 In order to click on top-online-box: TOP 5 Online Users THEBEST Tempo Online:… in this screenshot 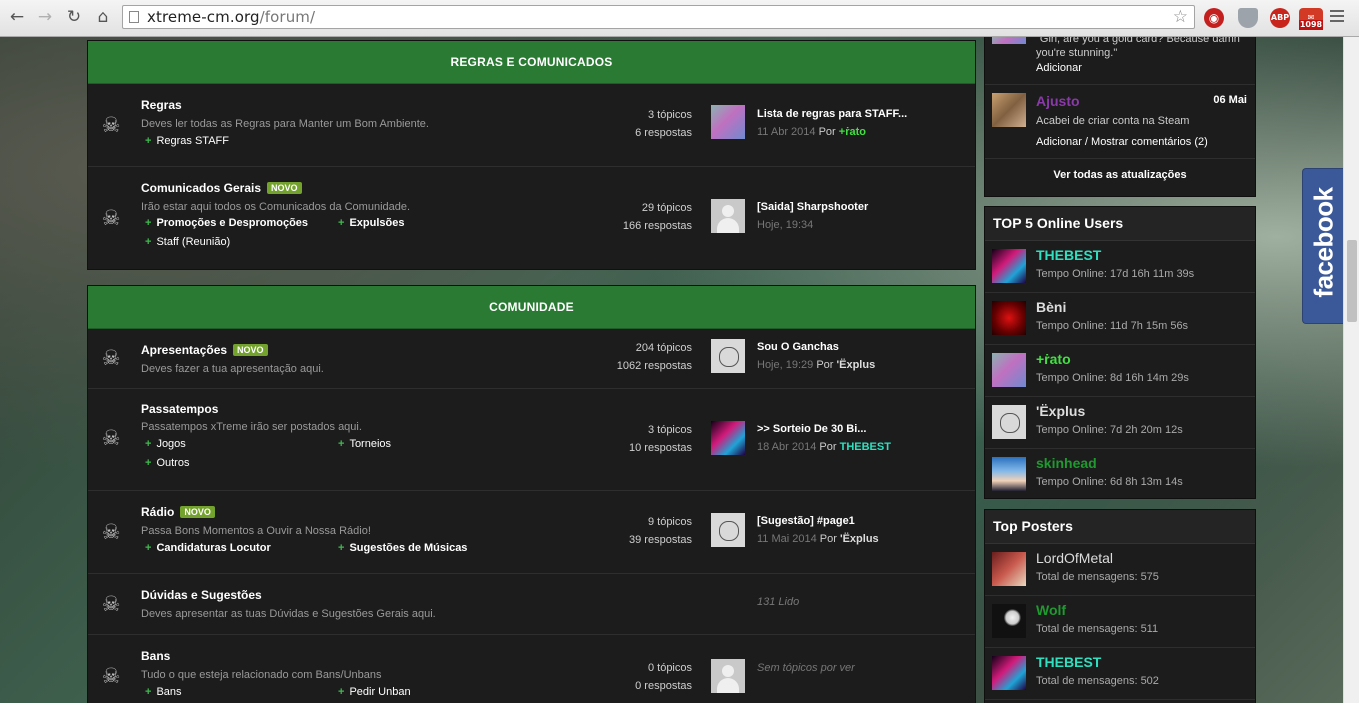, I will do `click(1120, 352)`.